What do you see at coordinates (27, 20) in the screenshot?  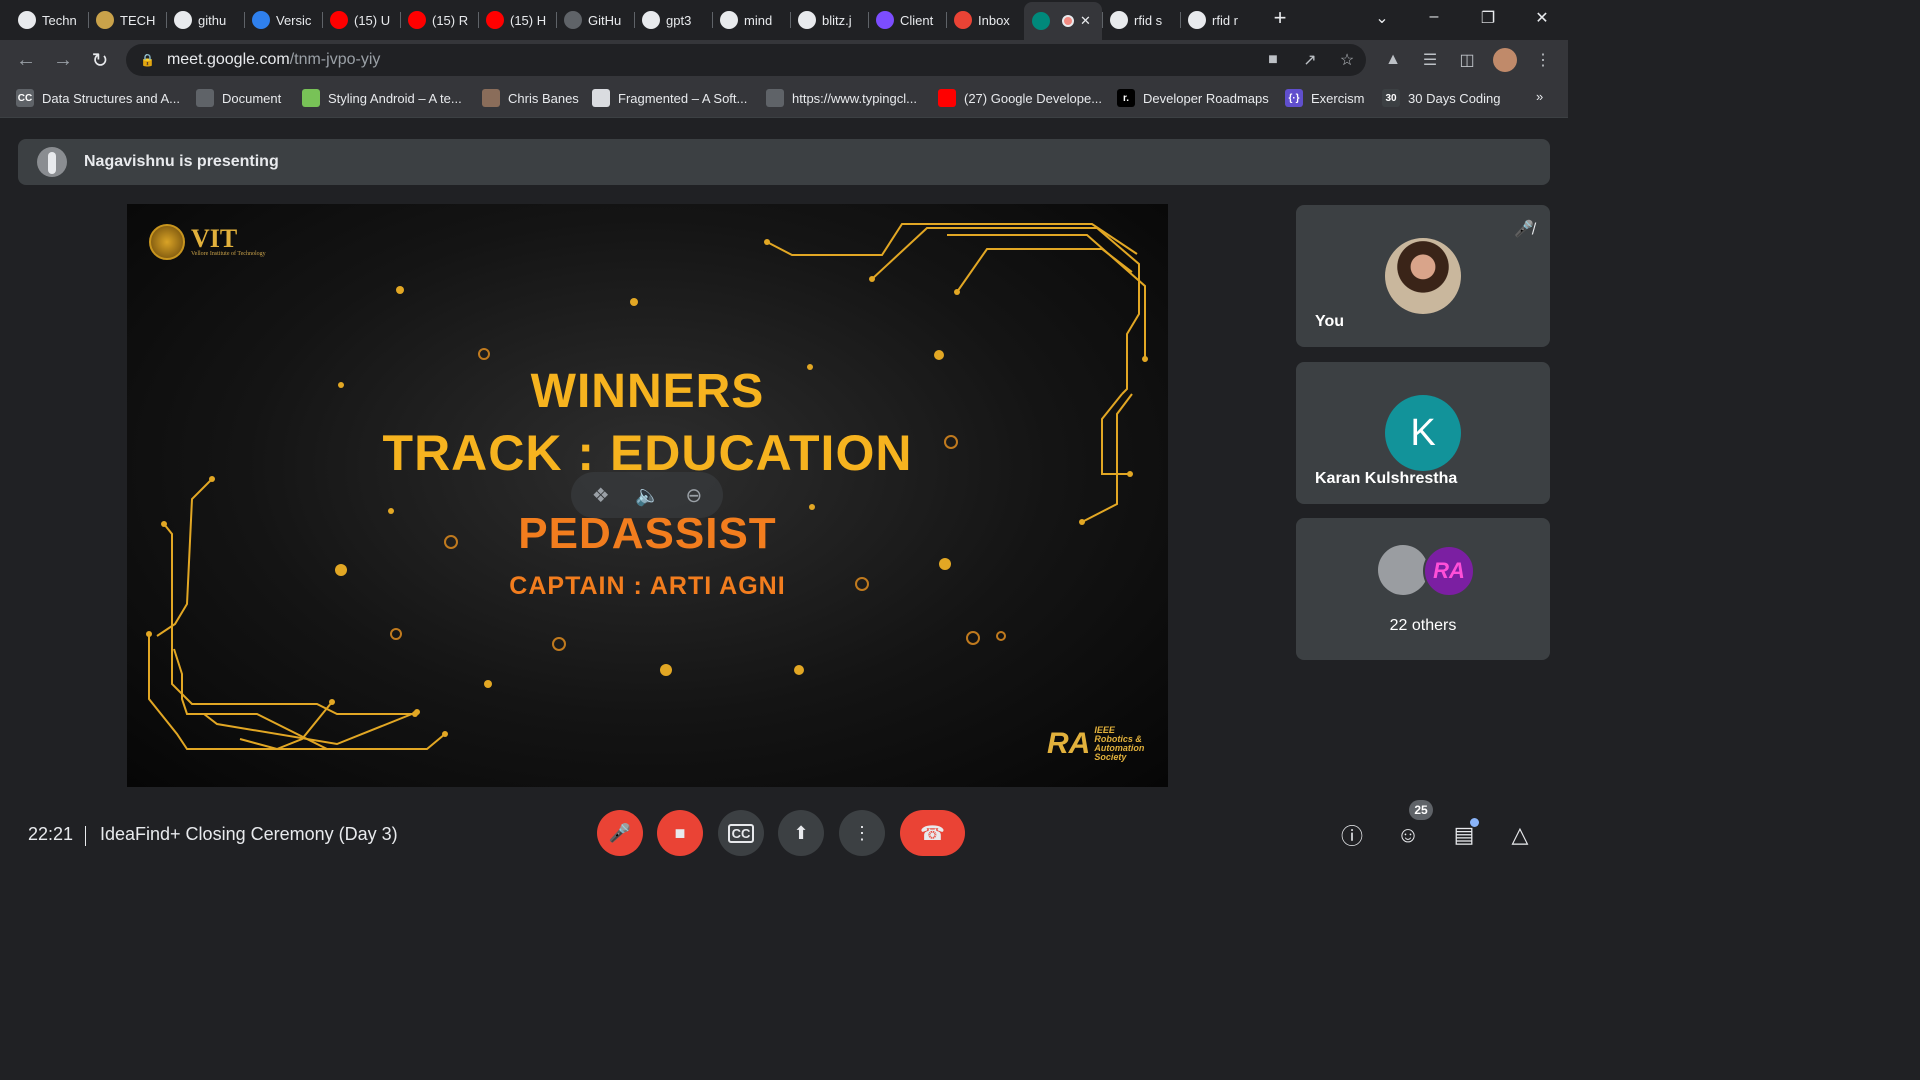 I see `chrome-icon` at bounding box center [27, 20].